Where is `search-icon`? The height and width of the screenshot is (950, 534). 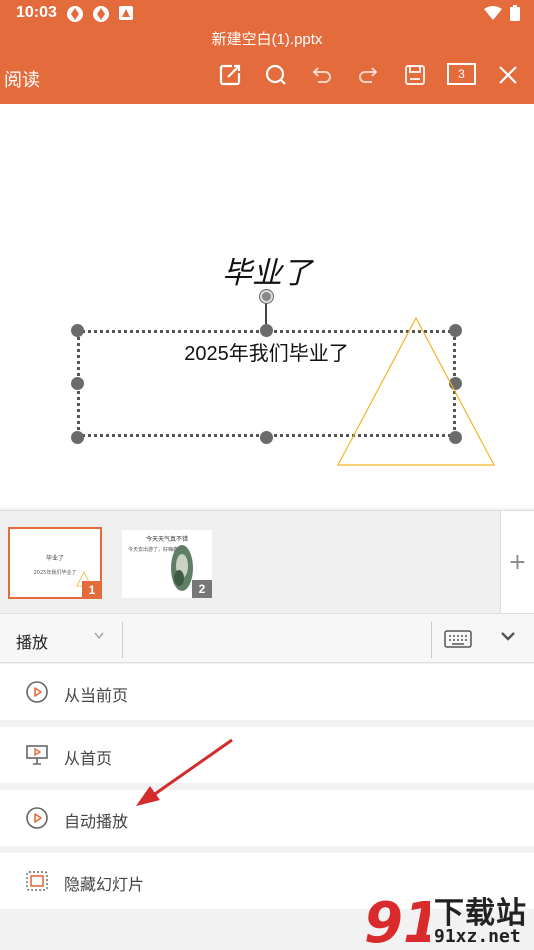
search-icon is located at coordinates (275, 74).